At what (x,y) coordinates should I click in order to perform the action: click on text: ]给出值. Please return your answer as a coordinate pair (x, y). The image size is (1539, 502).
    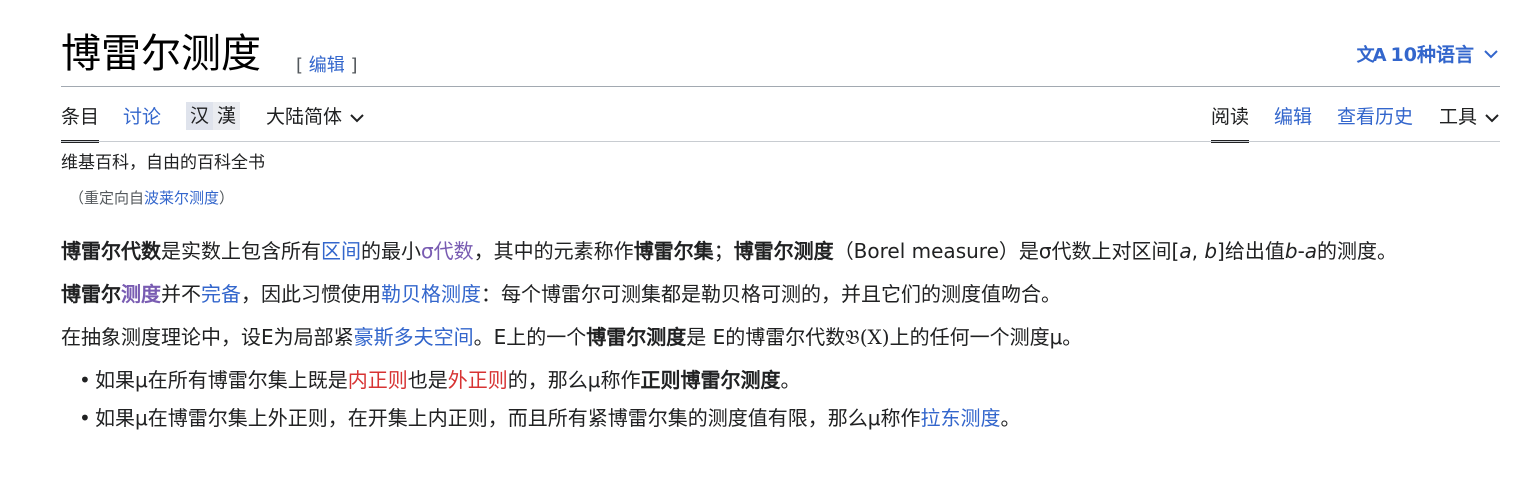
    Looking at the image, I should click on (1251, 251).